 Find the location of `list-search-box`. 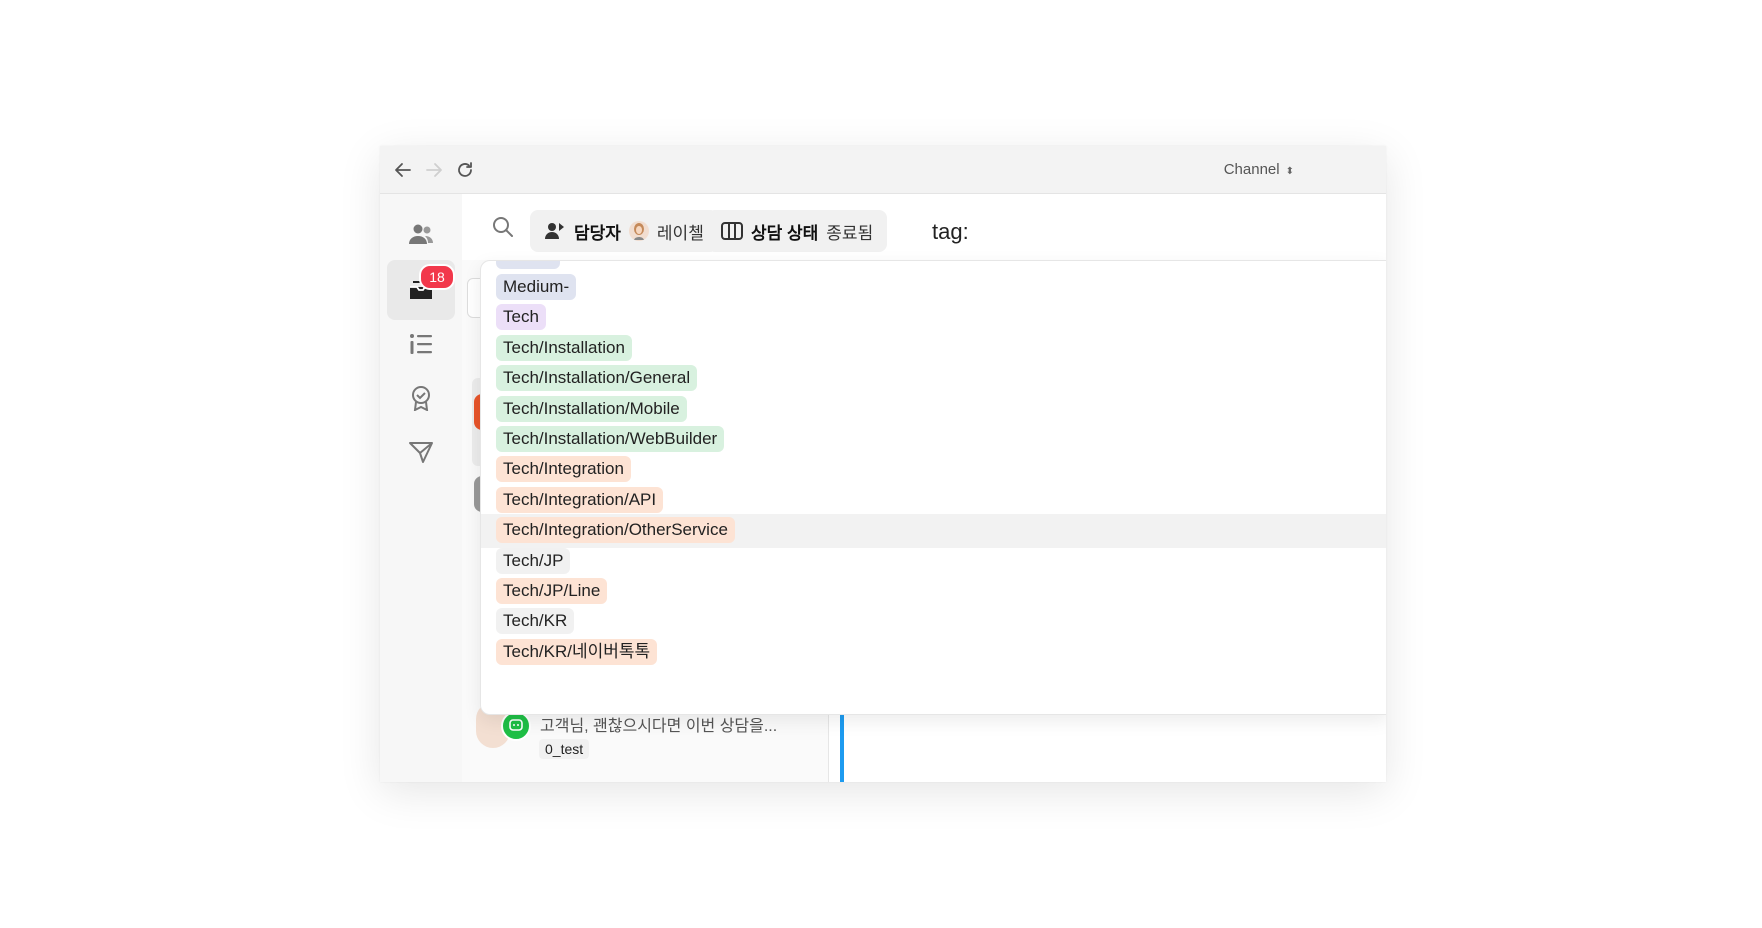

list-search-box is located at coordinates (474, 298).